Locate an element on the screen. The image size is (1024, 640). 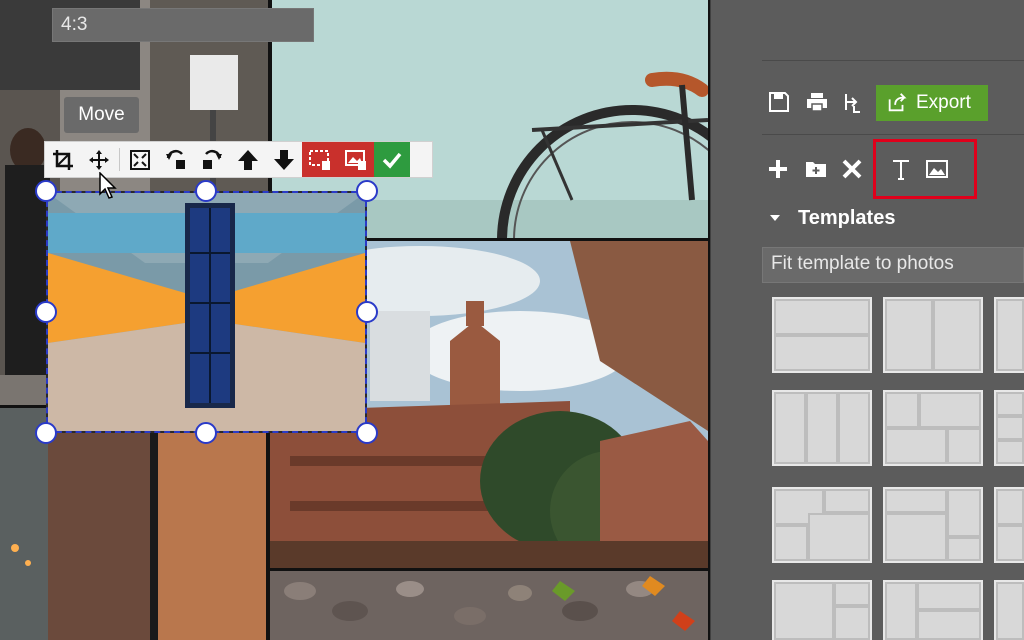
rotate-right-button is located at coordinates (212, 159).